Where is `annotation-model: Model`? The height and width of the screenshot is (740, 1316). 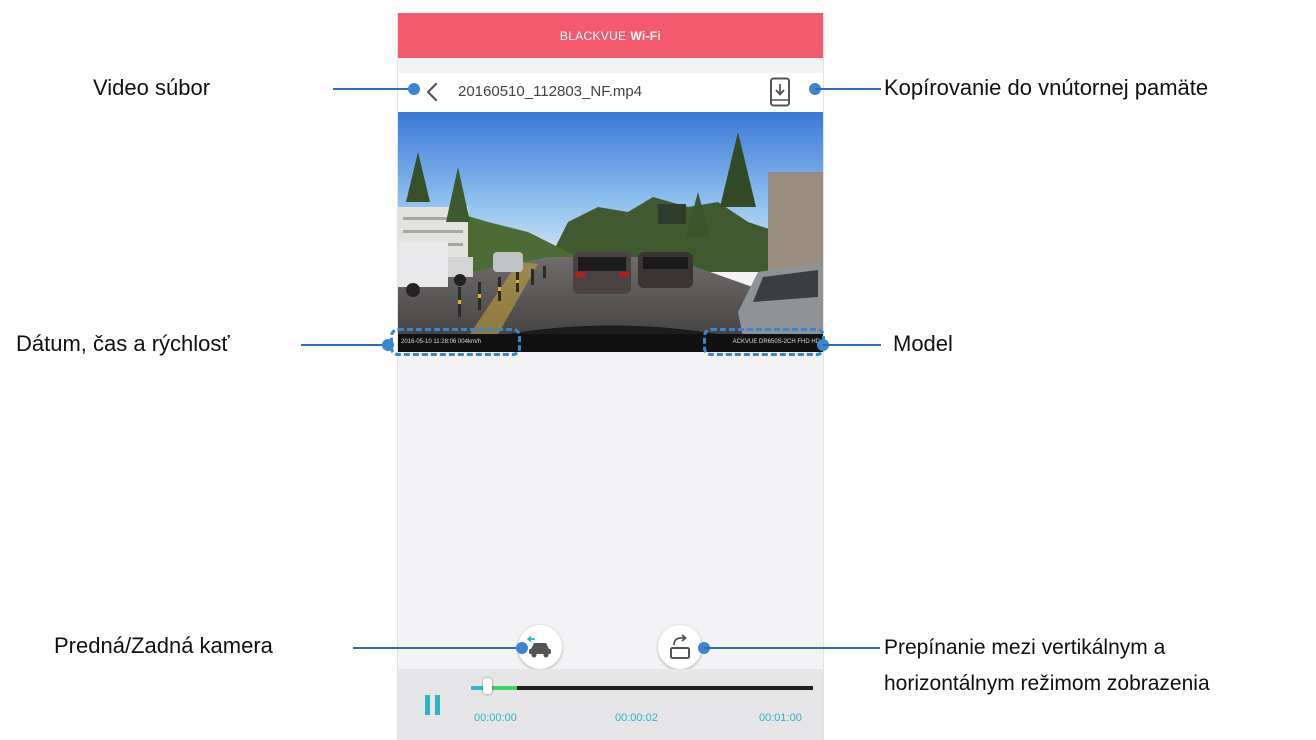
annotation-model: Model is located at coordinates (923, 343).